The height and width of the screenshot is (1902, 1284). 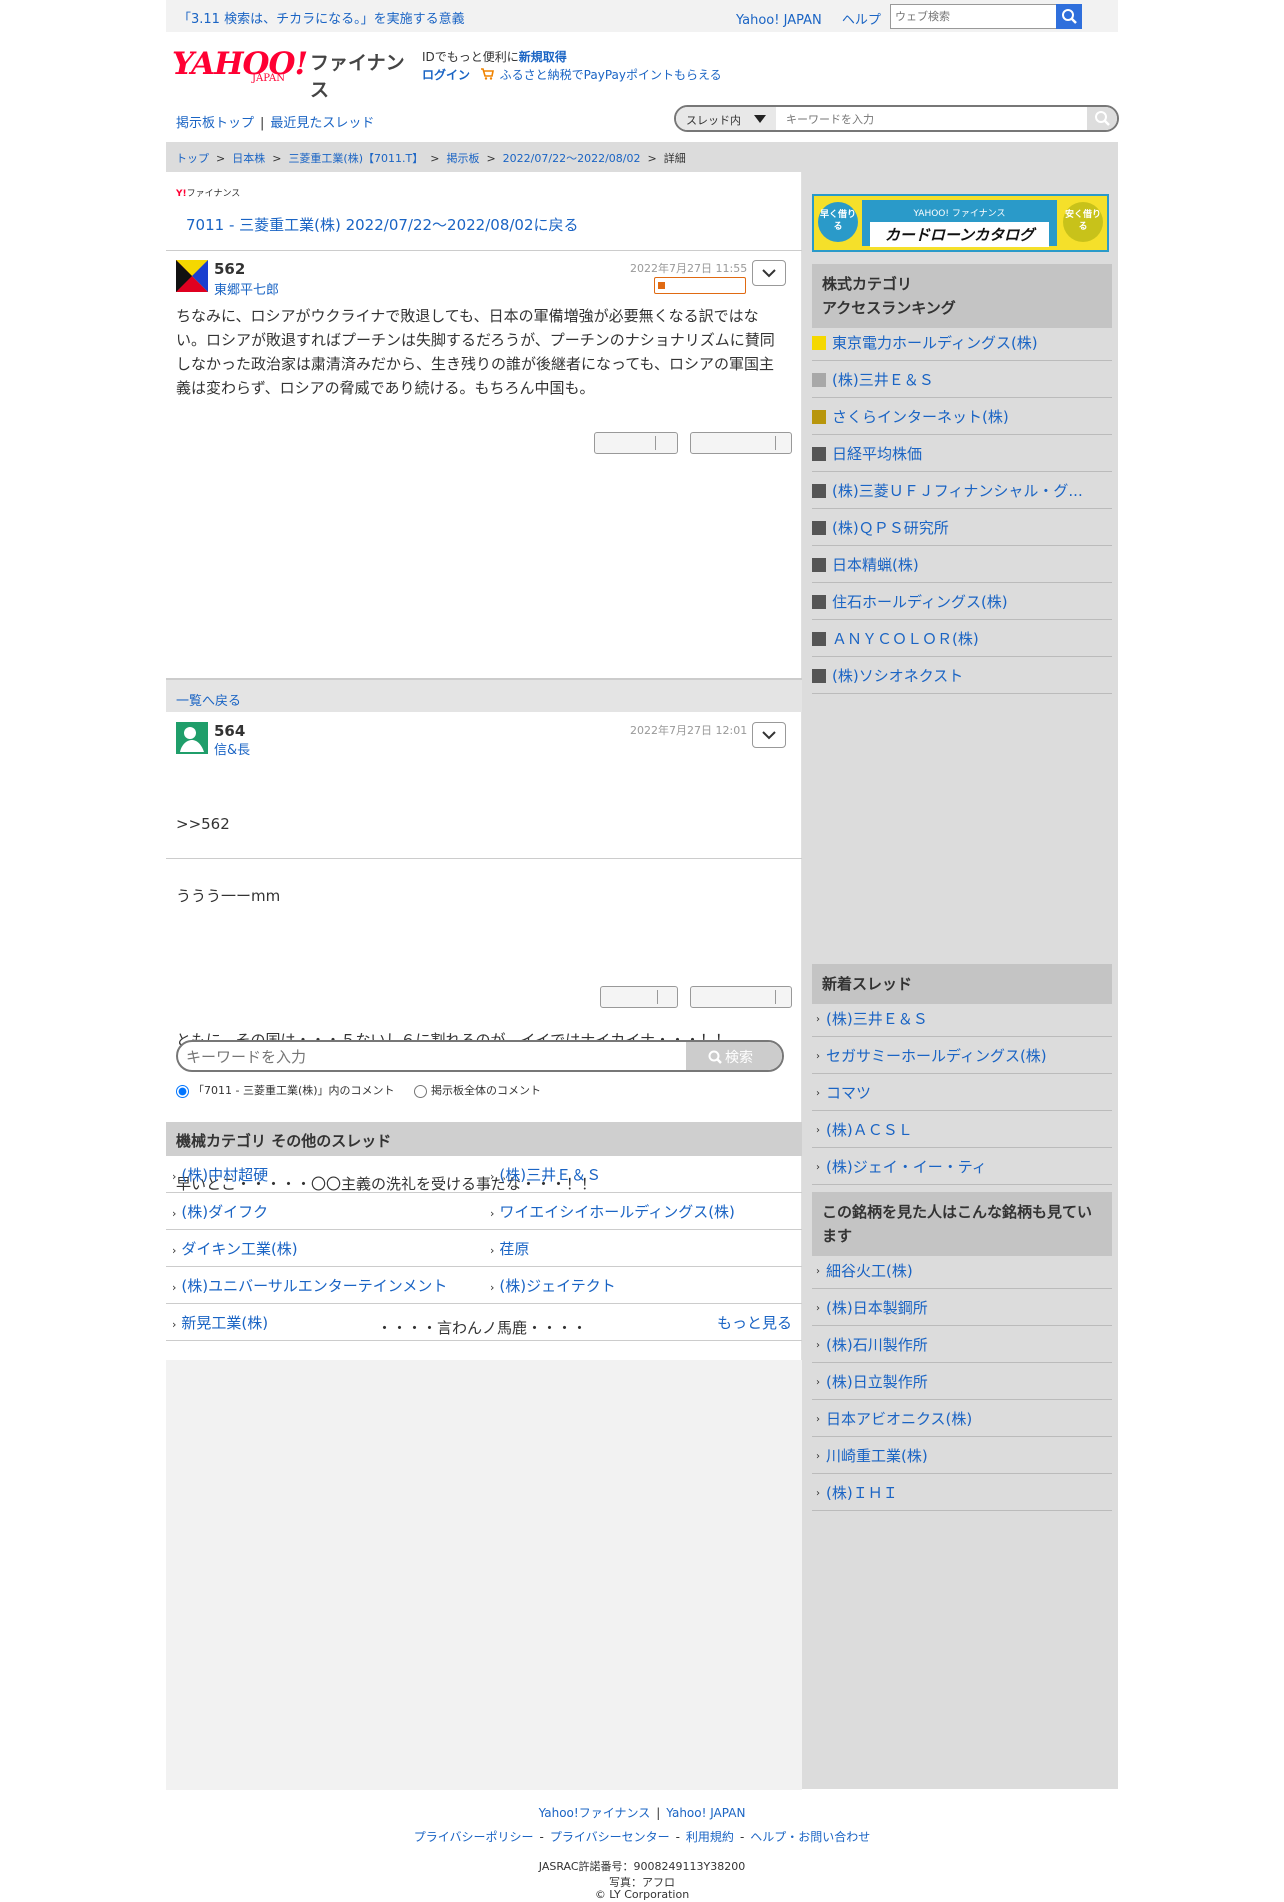 I want to click on list-item-link: (株)石川製作所, so click(x=877, y=1344).